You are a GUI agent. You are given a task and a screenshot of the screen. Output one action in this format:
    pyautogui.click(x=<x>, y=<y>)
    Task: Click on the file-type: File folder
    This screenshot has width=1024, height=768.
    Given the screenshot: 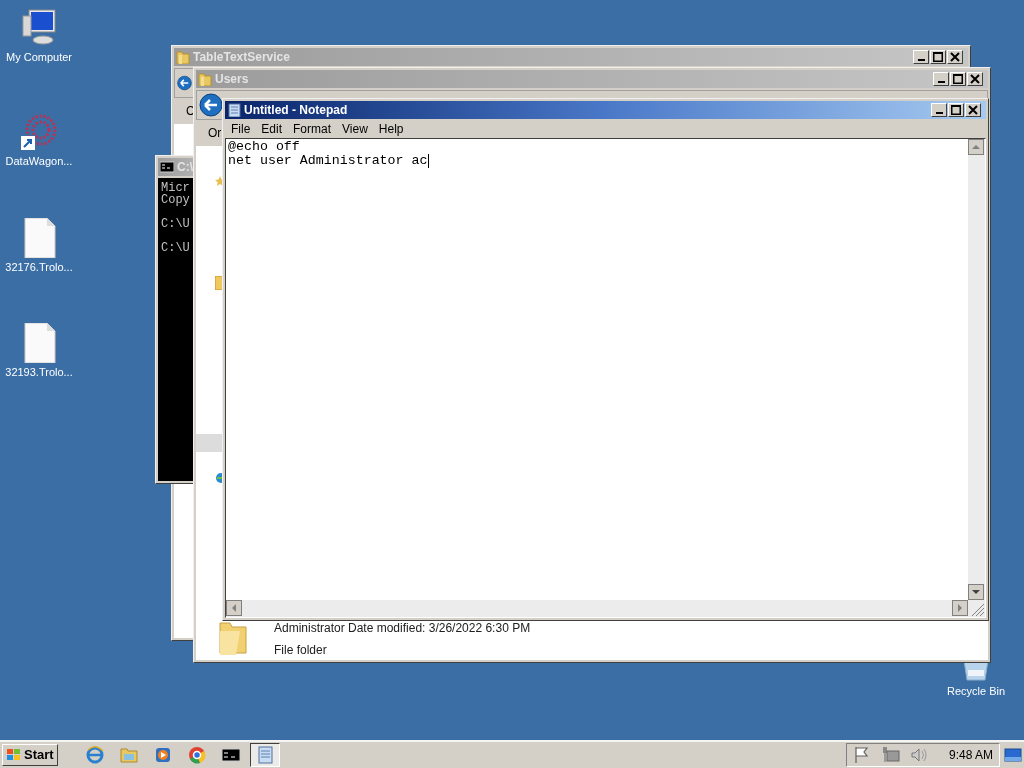 What is the action you would take?
    pyautogui.click(x=301, y=650)
    